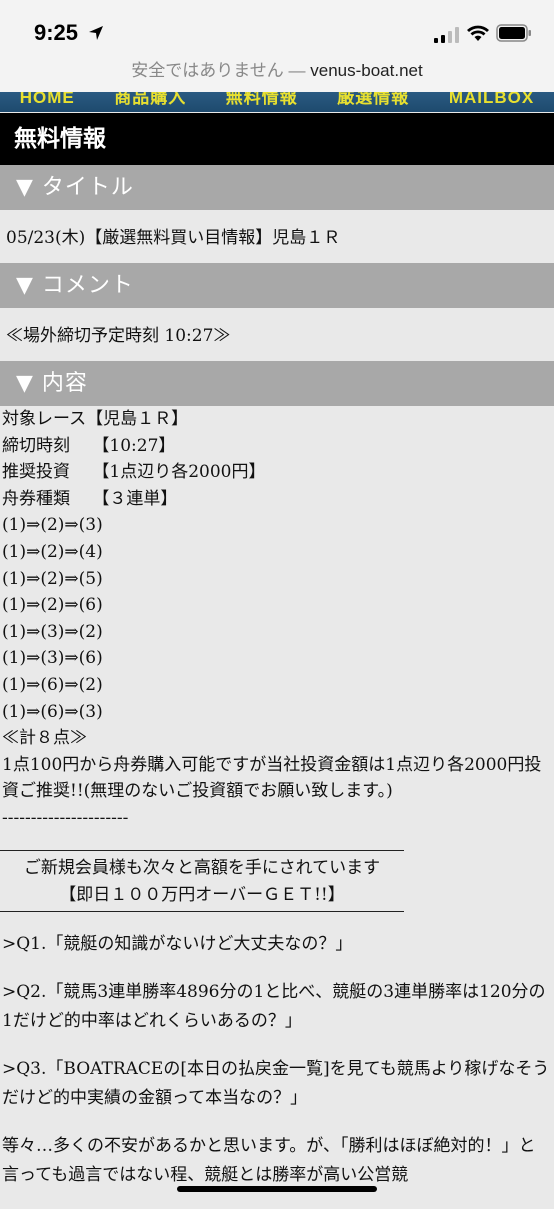 Image resolution: width=554 pixels, height=1209 pixels. What do you see at coordinates (277, 285) in the screenshot?
I see `section-header-comment: ▼ コメント` at bounding box center [277, 285].